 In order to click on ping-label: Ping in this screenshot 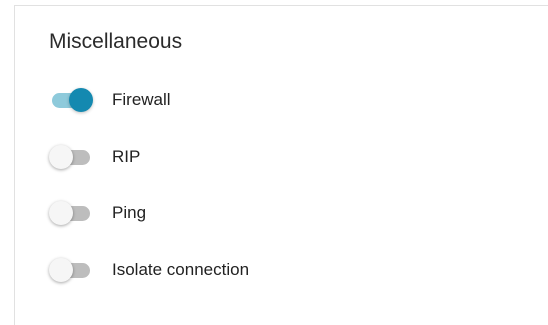, I will do `click(129, 212)`.